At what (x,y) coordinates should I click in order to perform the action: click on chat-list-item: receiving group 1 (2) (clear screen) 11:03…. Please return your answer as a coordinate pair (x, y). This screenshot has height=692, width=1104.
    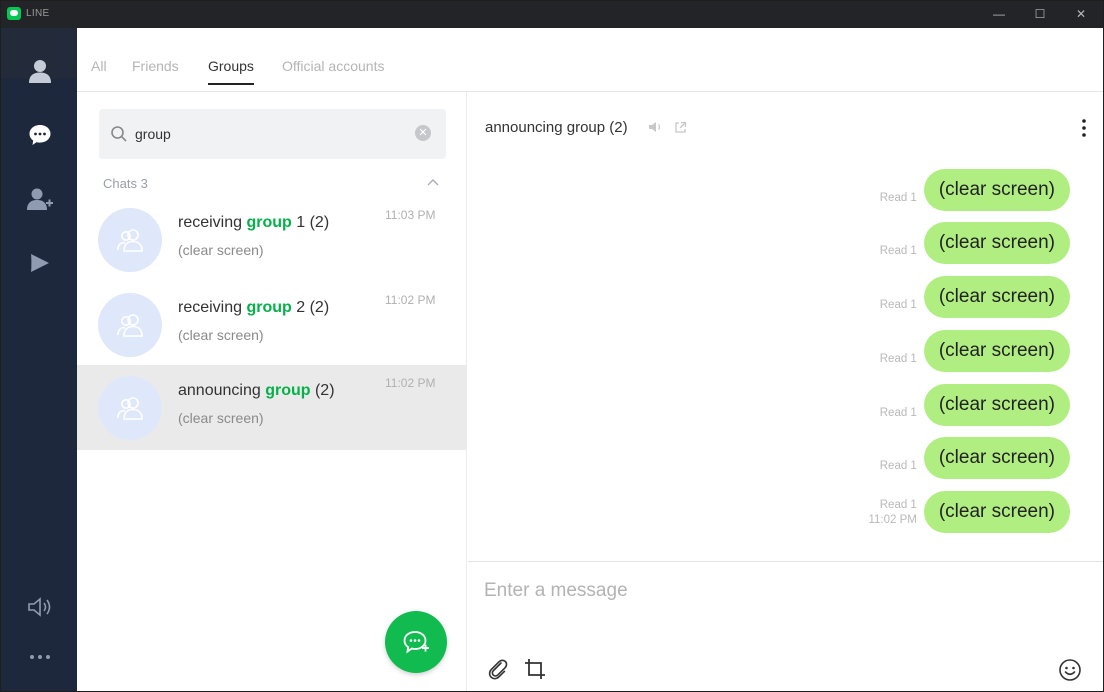
    Looking at the image, I should click on (271, 239).